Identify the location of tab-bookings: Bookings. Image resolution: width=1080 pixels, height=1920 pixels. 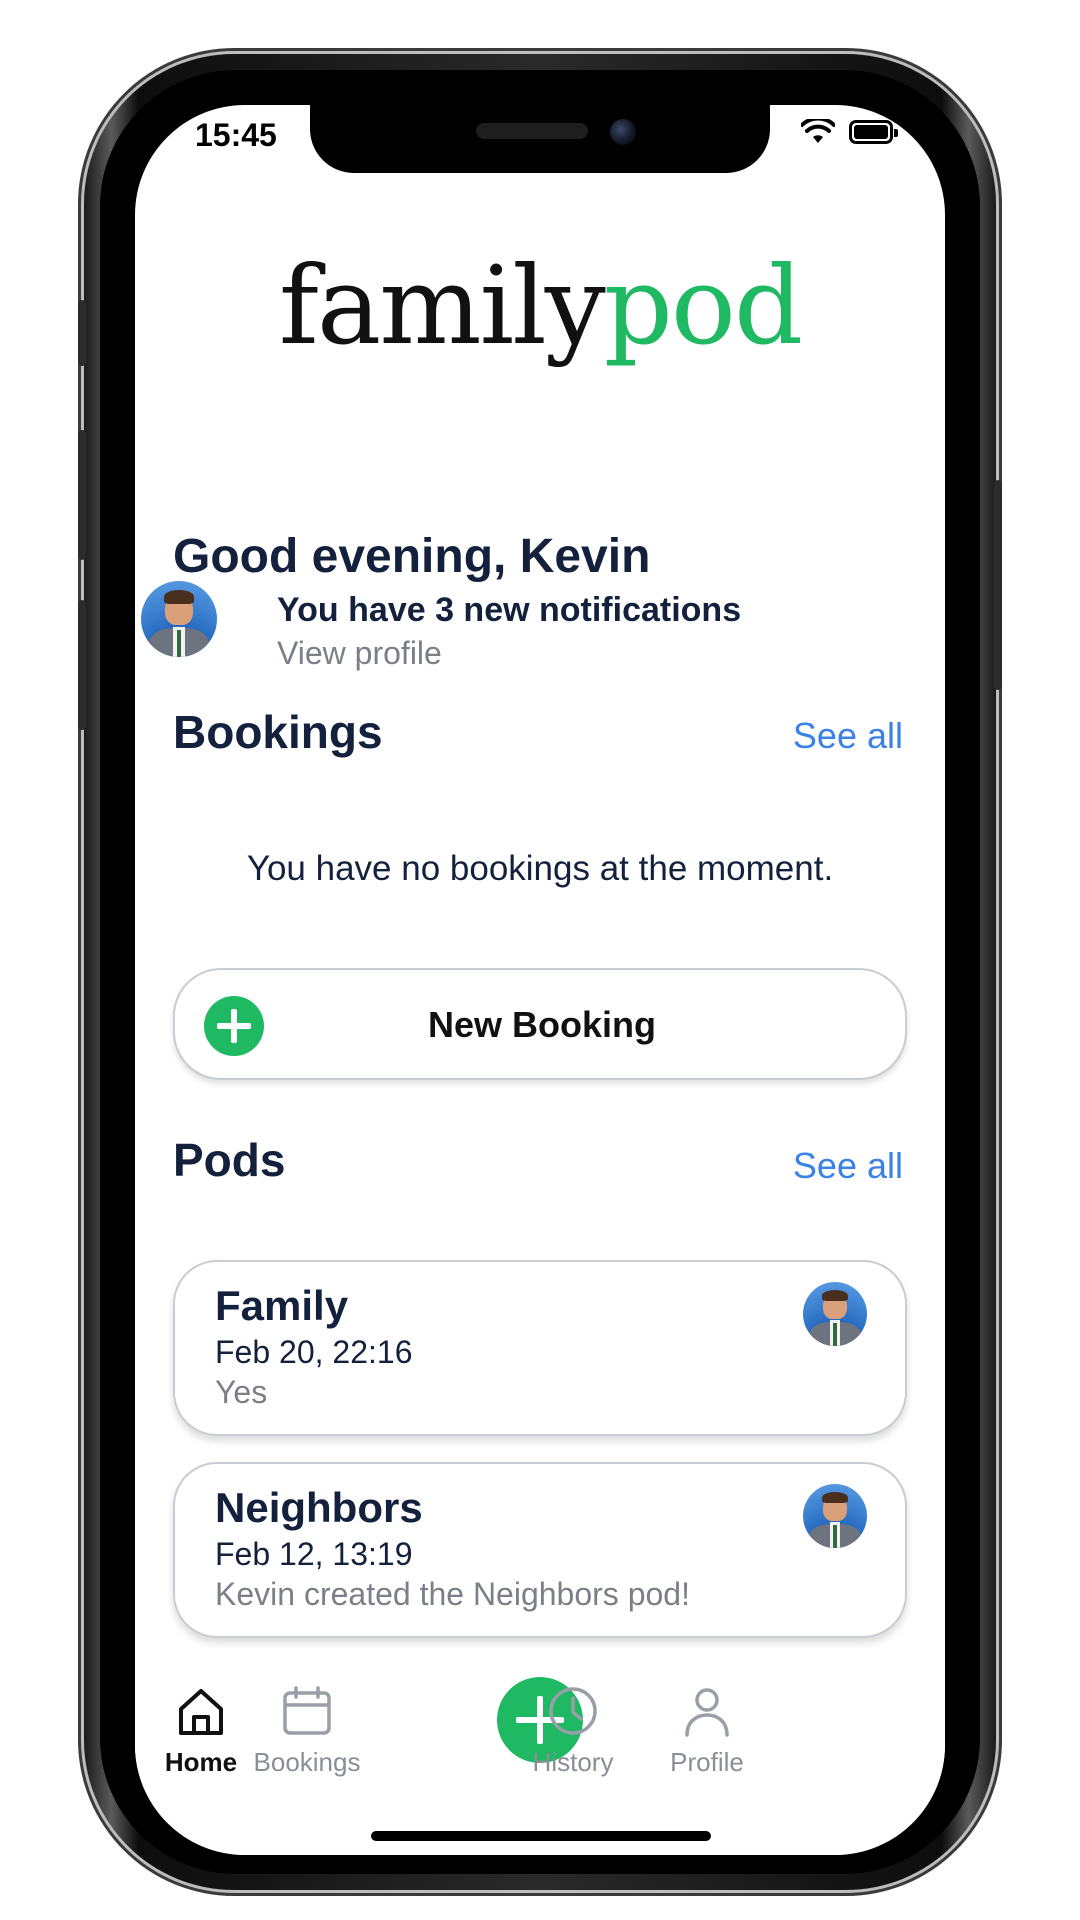
(307, 1730).